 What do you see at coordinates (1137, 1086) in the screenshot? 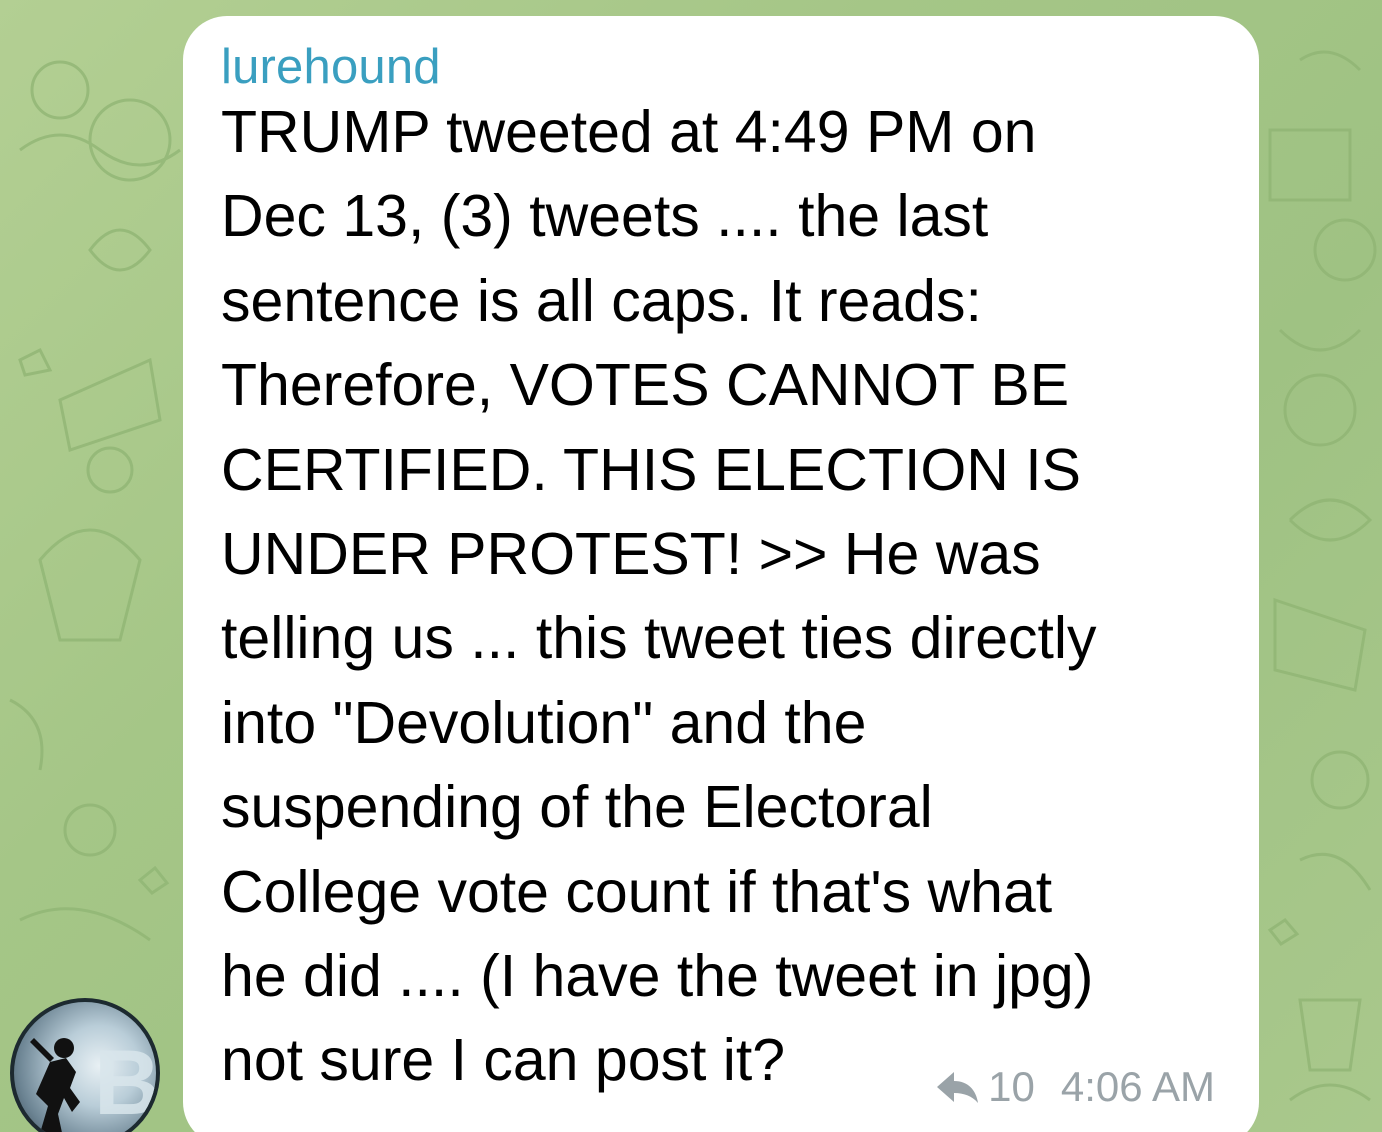
I see `message-time: 4:06 AM` at bounding box center [1137, 1086].